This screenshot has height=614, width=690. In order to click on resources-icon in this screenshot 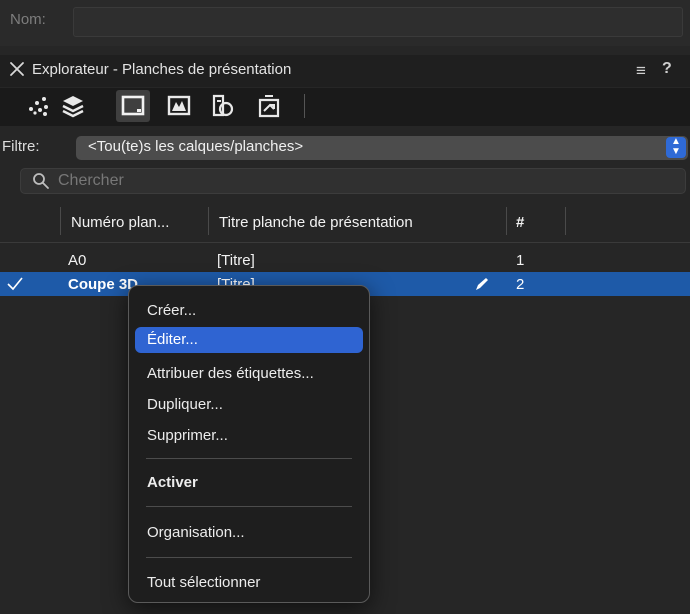, I will do `click(223, 106)`.